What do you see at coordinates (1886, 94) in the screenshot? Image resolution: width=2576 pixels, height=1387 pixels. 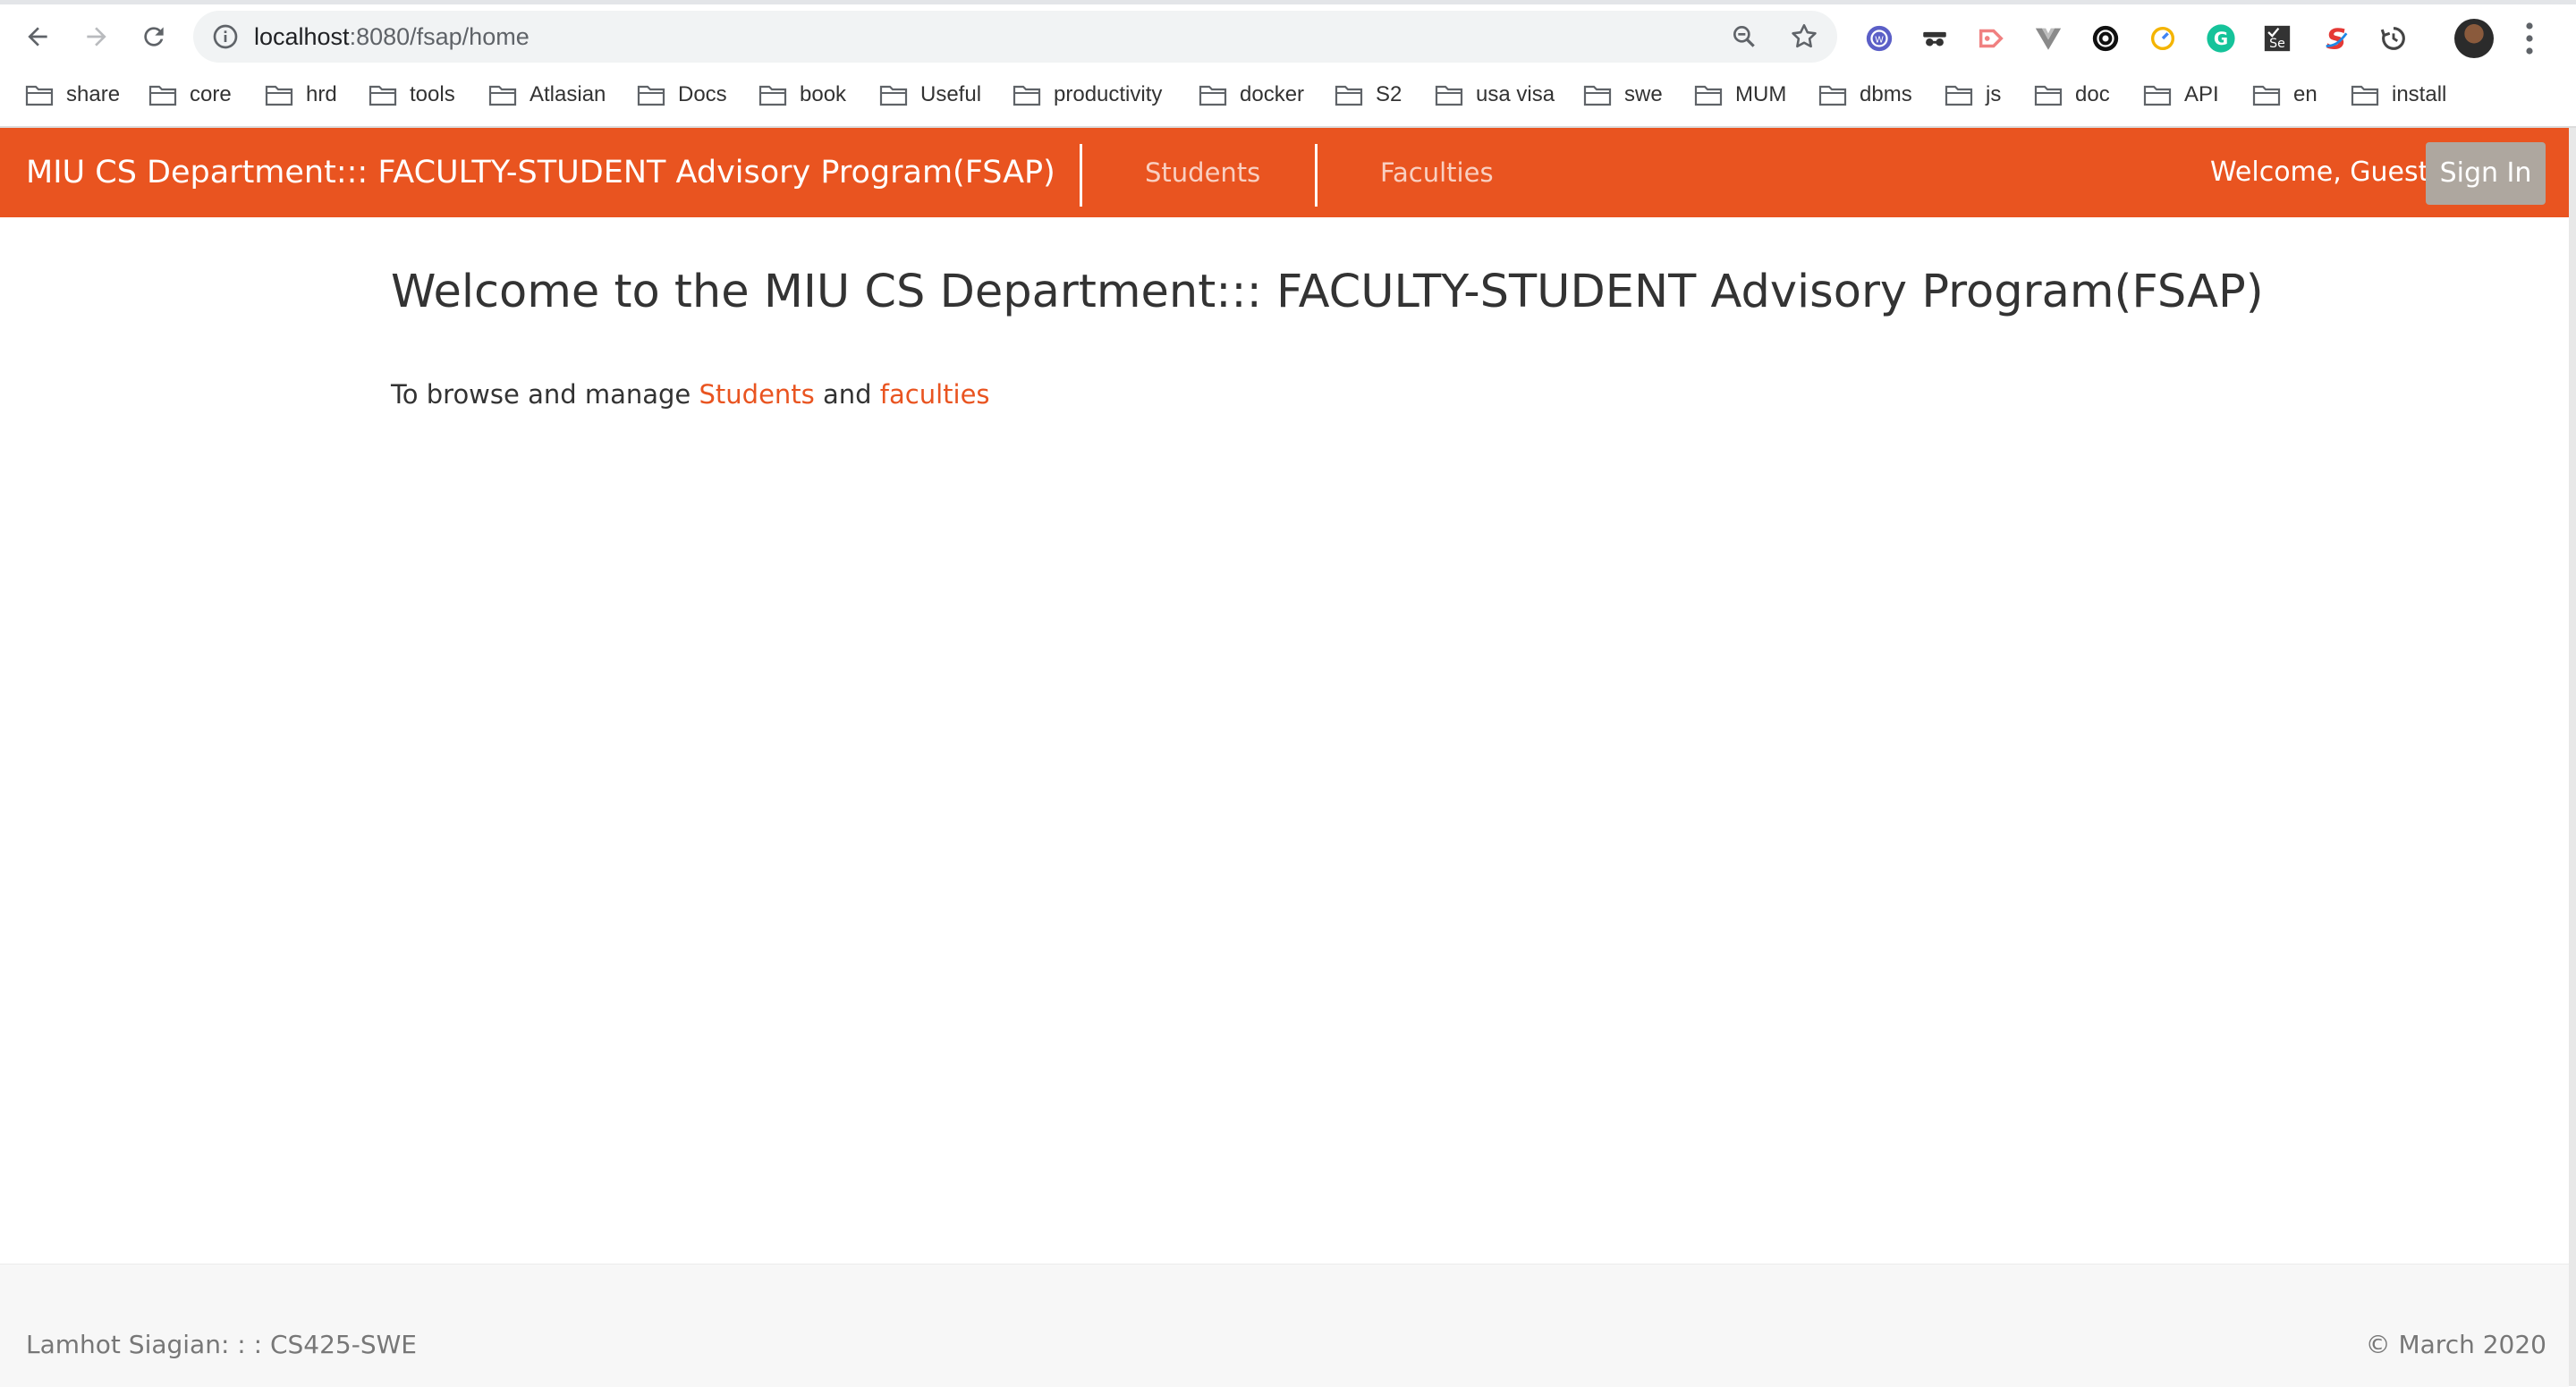 I see `bookmark-label: dbms` at bounding box center [1886, 94].